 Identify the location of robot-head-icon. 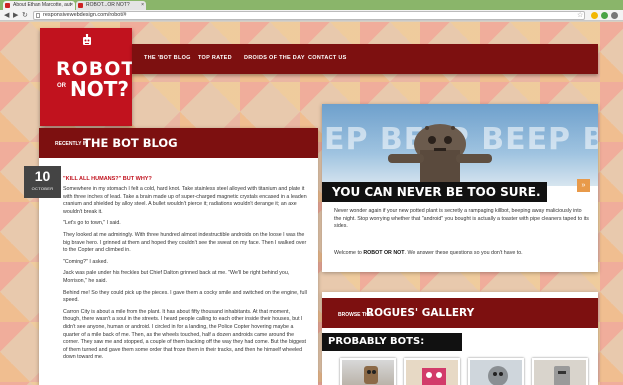
(87, 39).